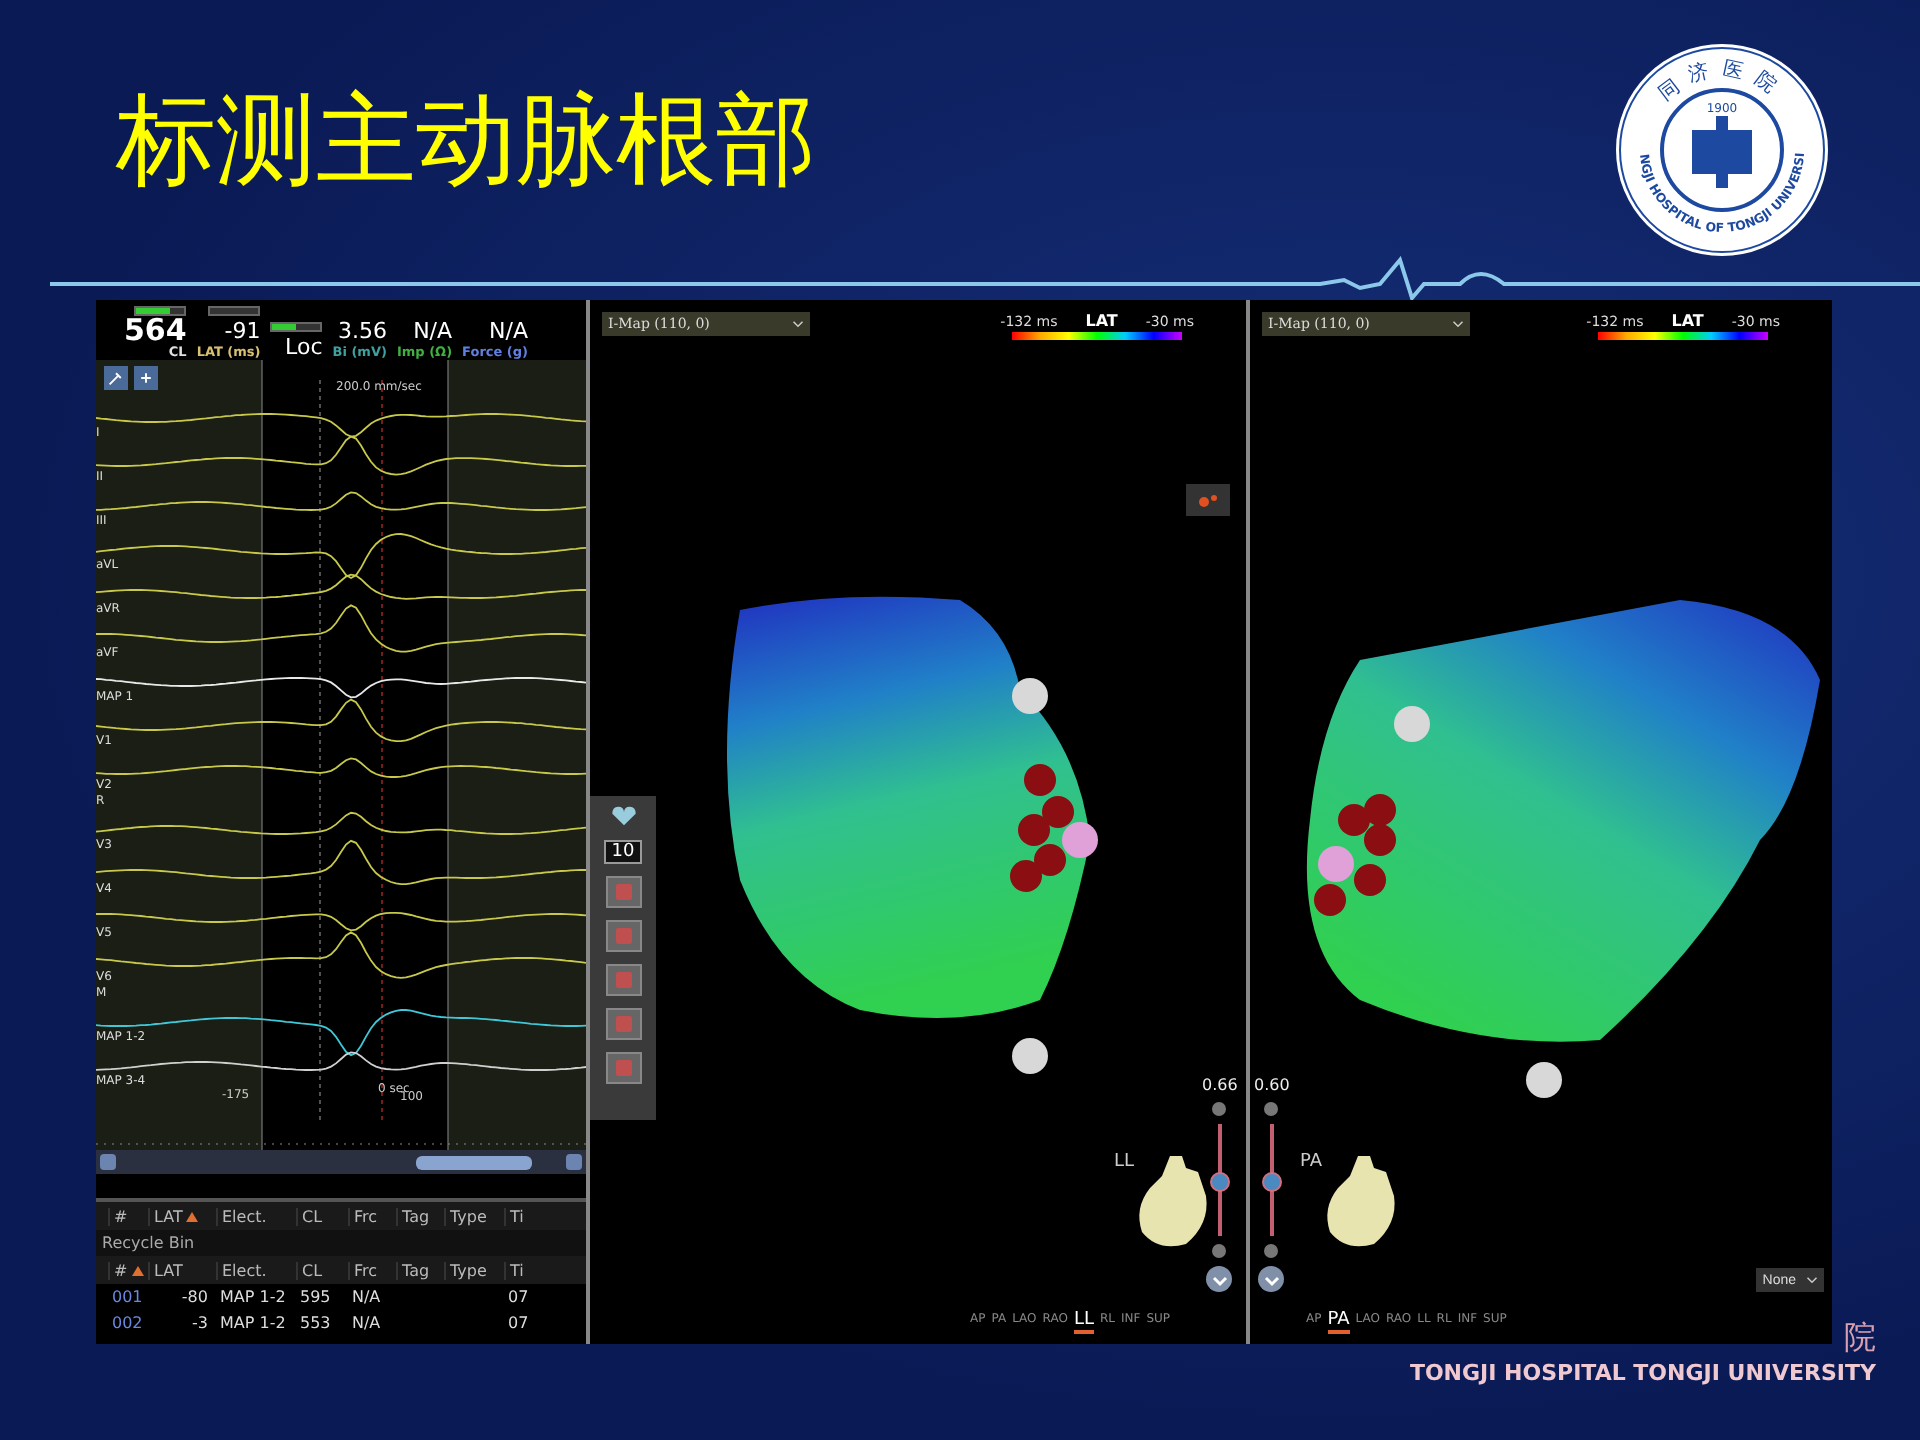  Describe the element at coordinates (1272, 1085) in the screenshot. I see `zoom-value: 0.60` at that location.